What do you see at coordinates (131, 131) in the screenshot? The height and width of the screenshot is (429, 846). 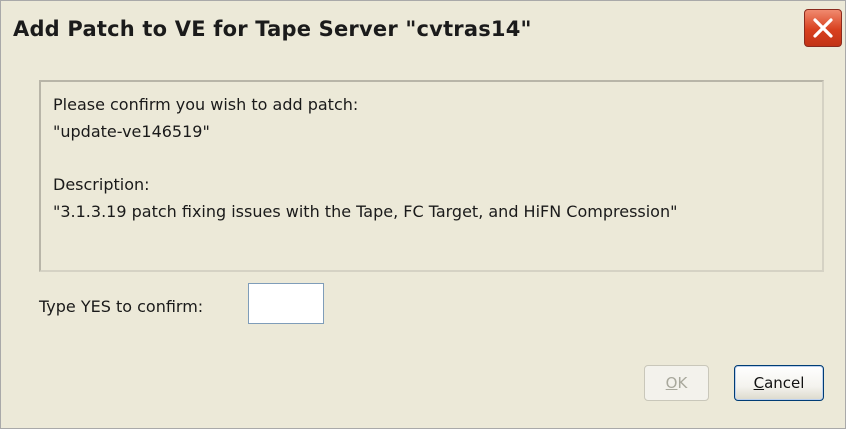 I see `patch-name-text: "update-ve146519"` at bounding box center [131, 131].